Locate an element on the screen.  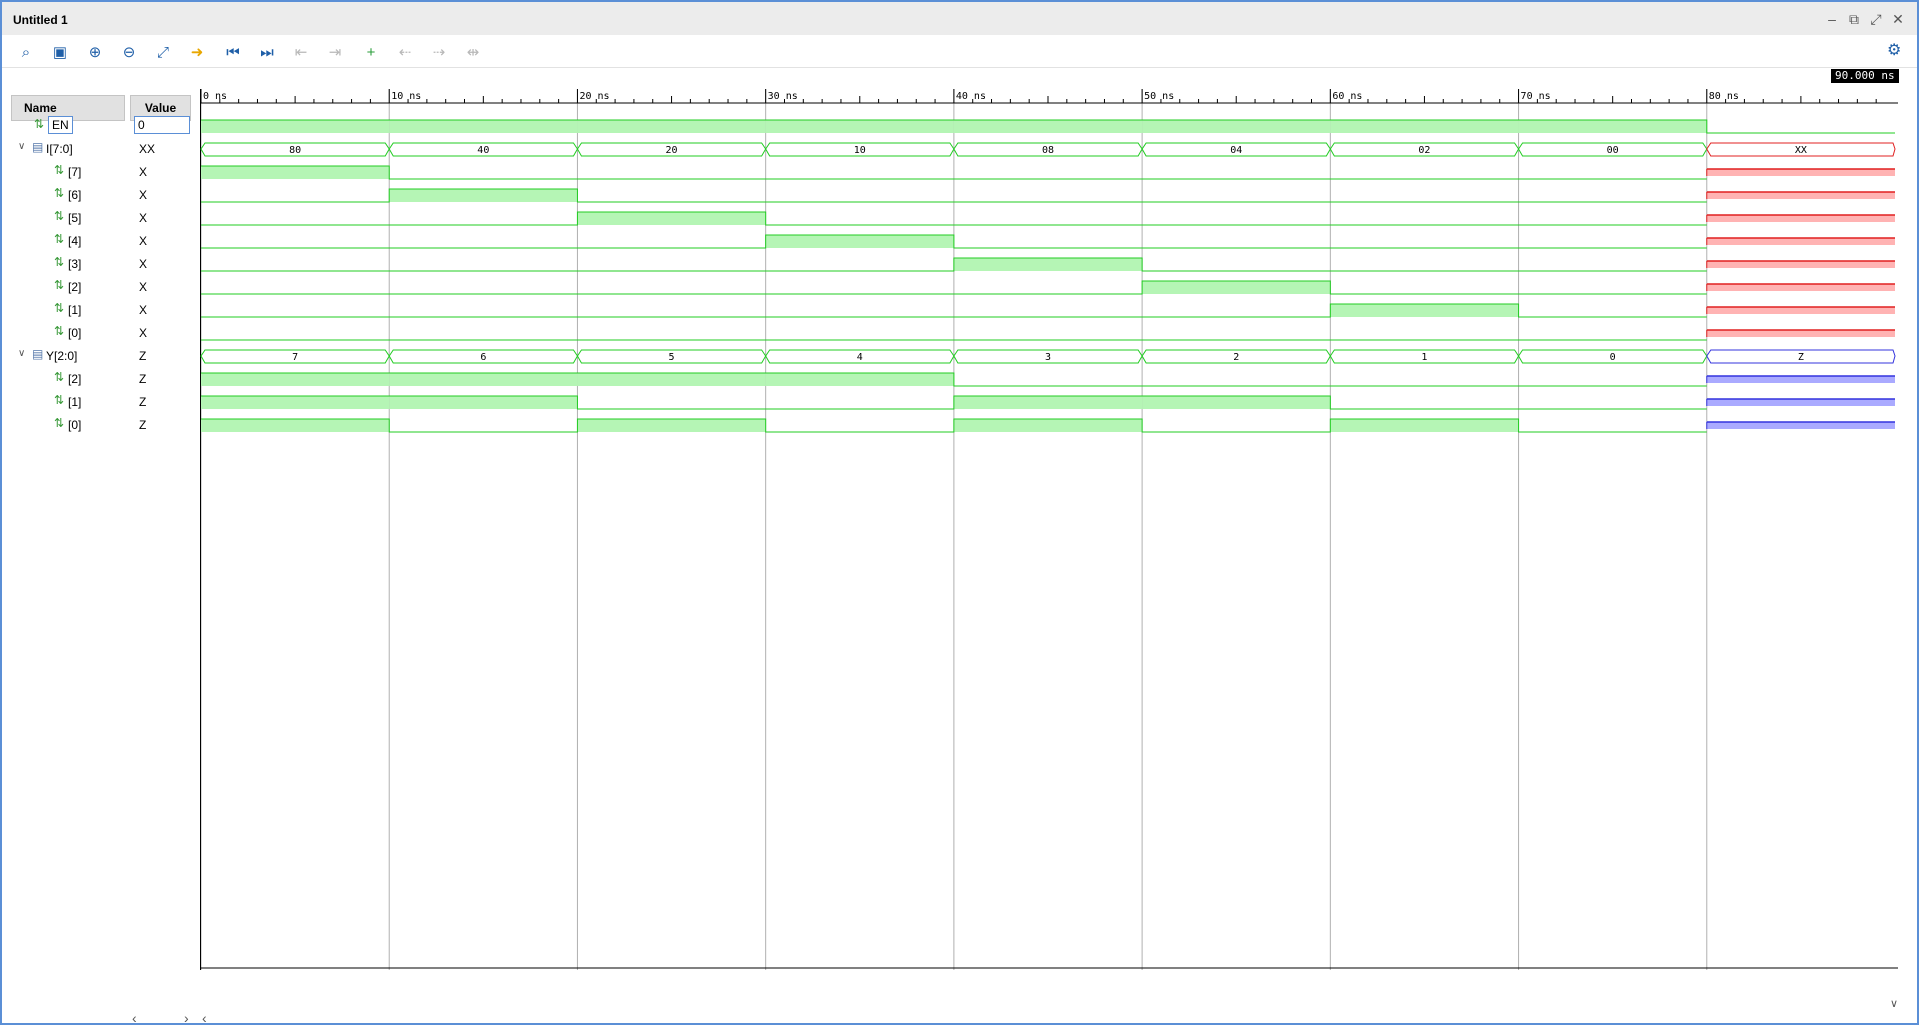
signal-name: [3] is located at coordinates (75, 264).